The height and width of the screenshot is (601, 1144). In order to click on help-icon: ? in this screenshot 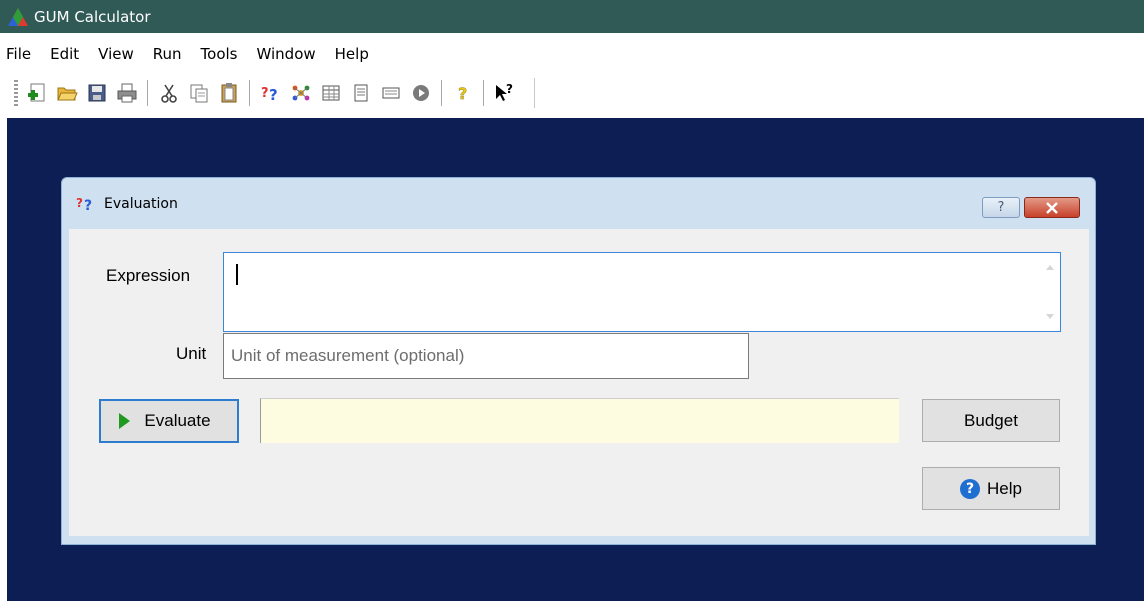, I will do `click(463, 93)`.